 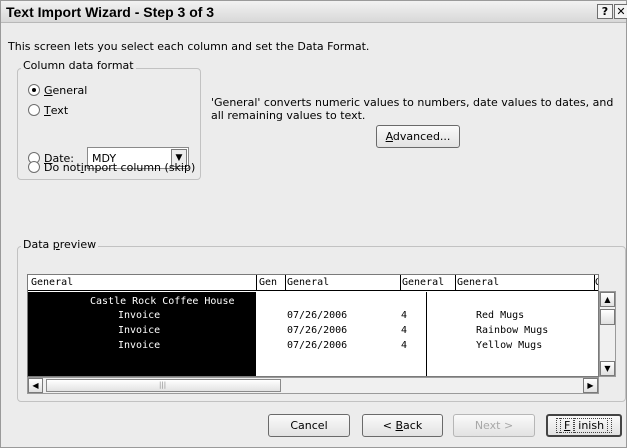 What do you see at coordinates (59, 110) in the screenshot?
I see `radio-text-label: ext` at bounding box center [59, 110].